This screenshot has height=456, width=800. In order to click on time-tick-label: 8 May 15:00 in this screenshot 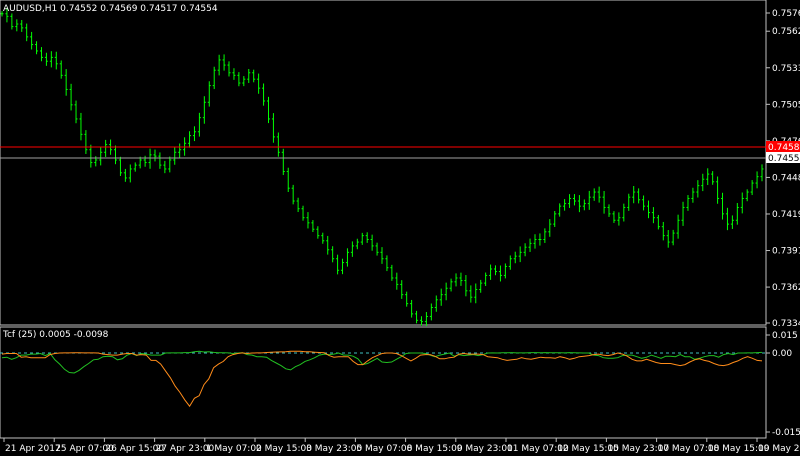, I will do `click(435, 449)`.